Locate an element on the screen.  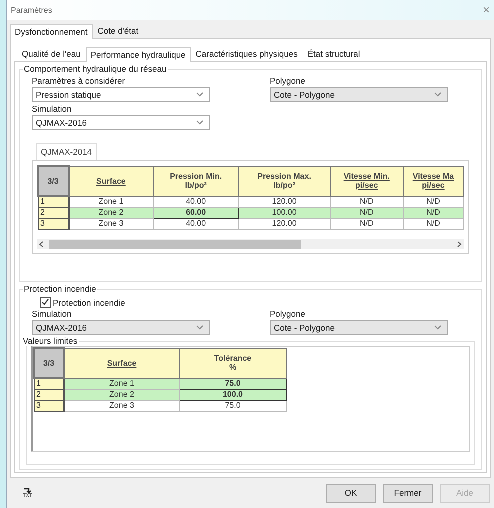
table-cell: 100.00 is located at coordinates (284, 213).